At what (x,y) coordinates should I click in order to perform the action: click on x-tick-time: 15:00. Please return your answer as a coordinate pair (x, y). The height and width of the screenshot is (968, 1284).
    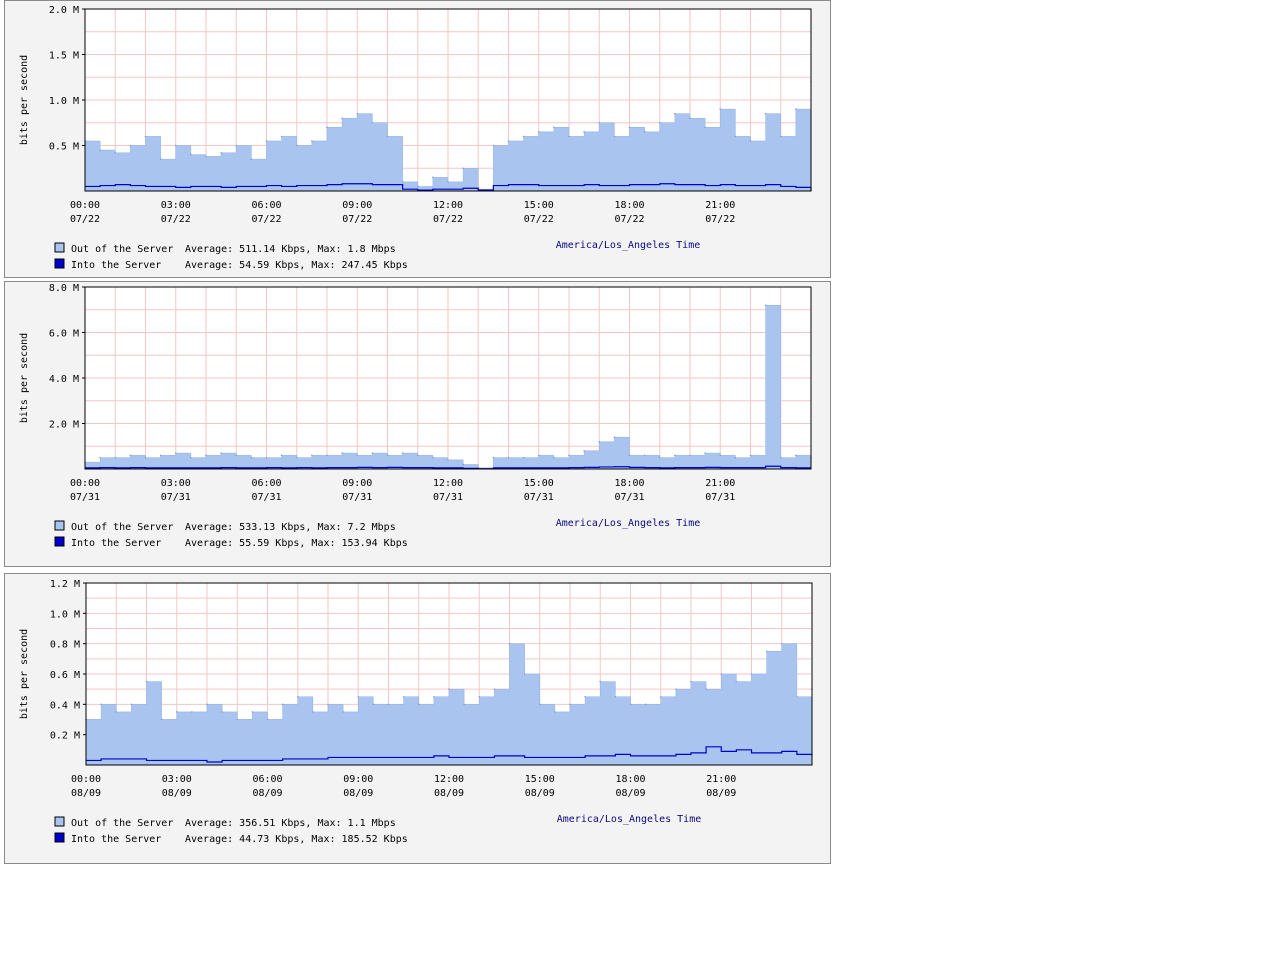
    Looking at the image, I should click on (539, 483).